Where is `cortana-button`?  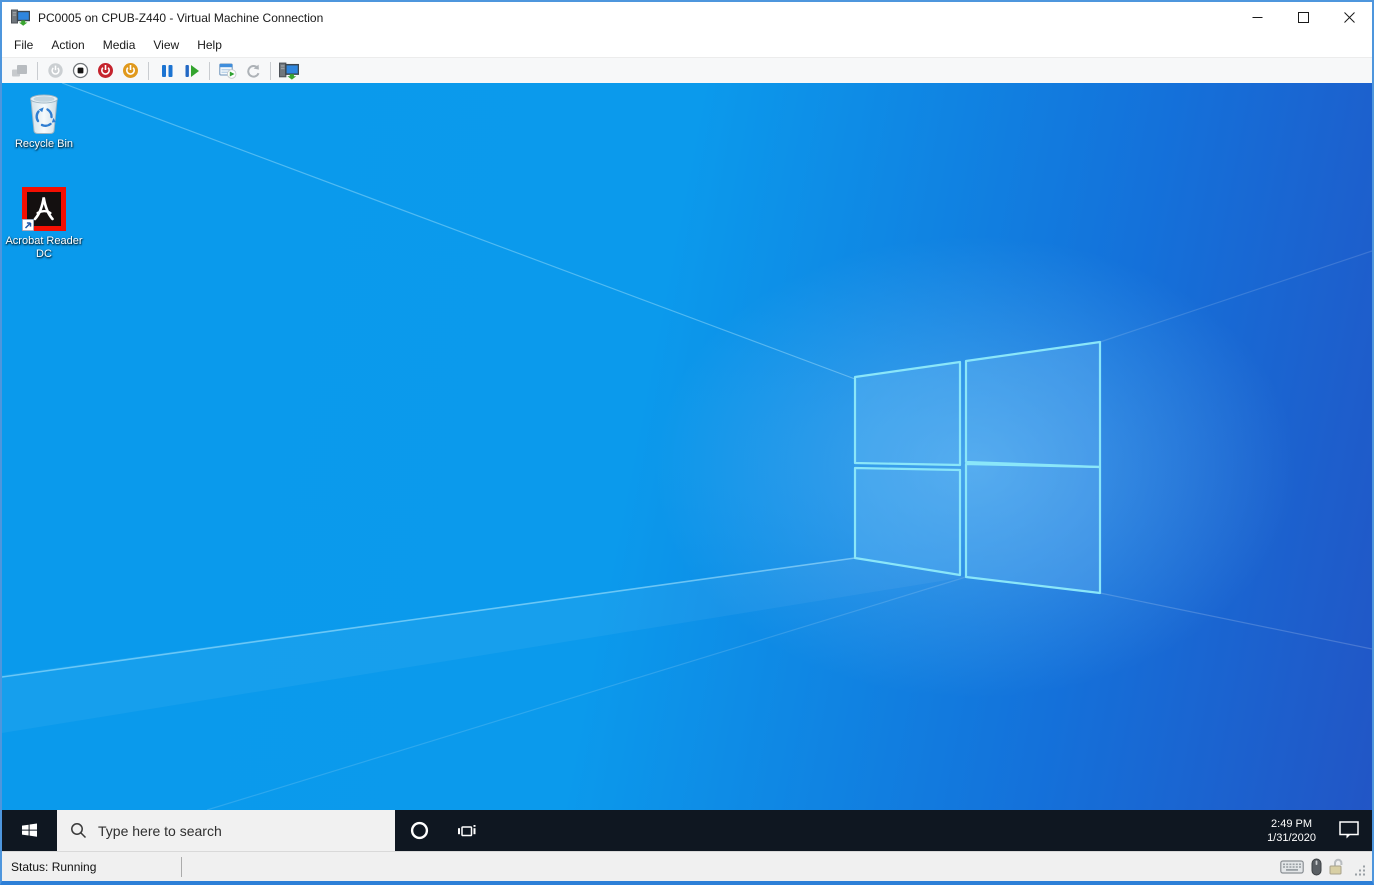
cortana-button is located at coordinates (419, 830).